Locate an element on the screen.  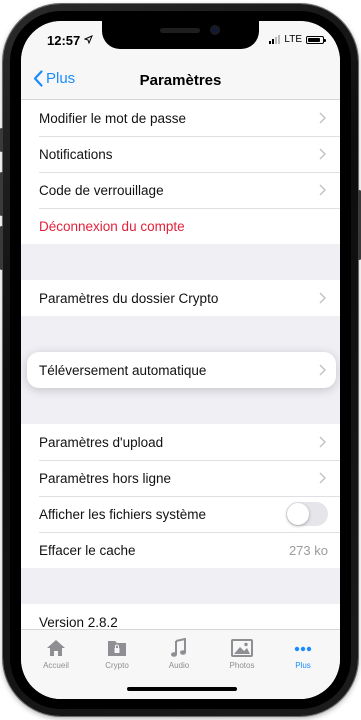
offline-settings-row: Paramètres hors ligne is located at coordinates (180, 478).